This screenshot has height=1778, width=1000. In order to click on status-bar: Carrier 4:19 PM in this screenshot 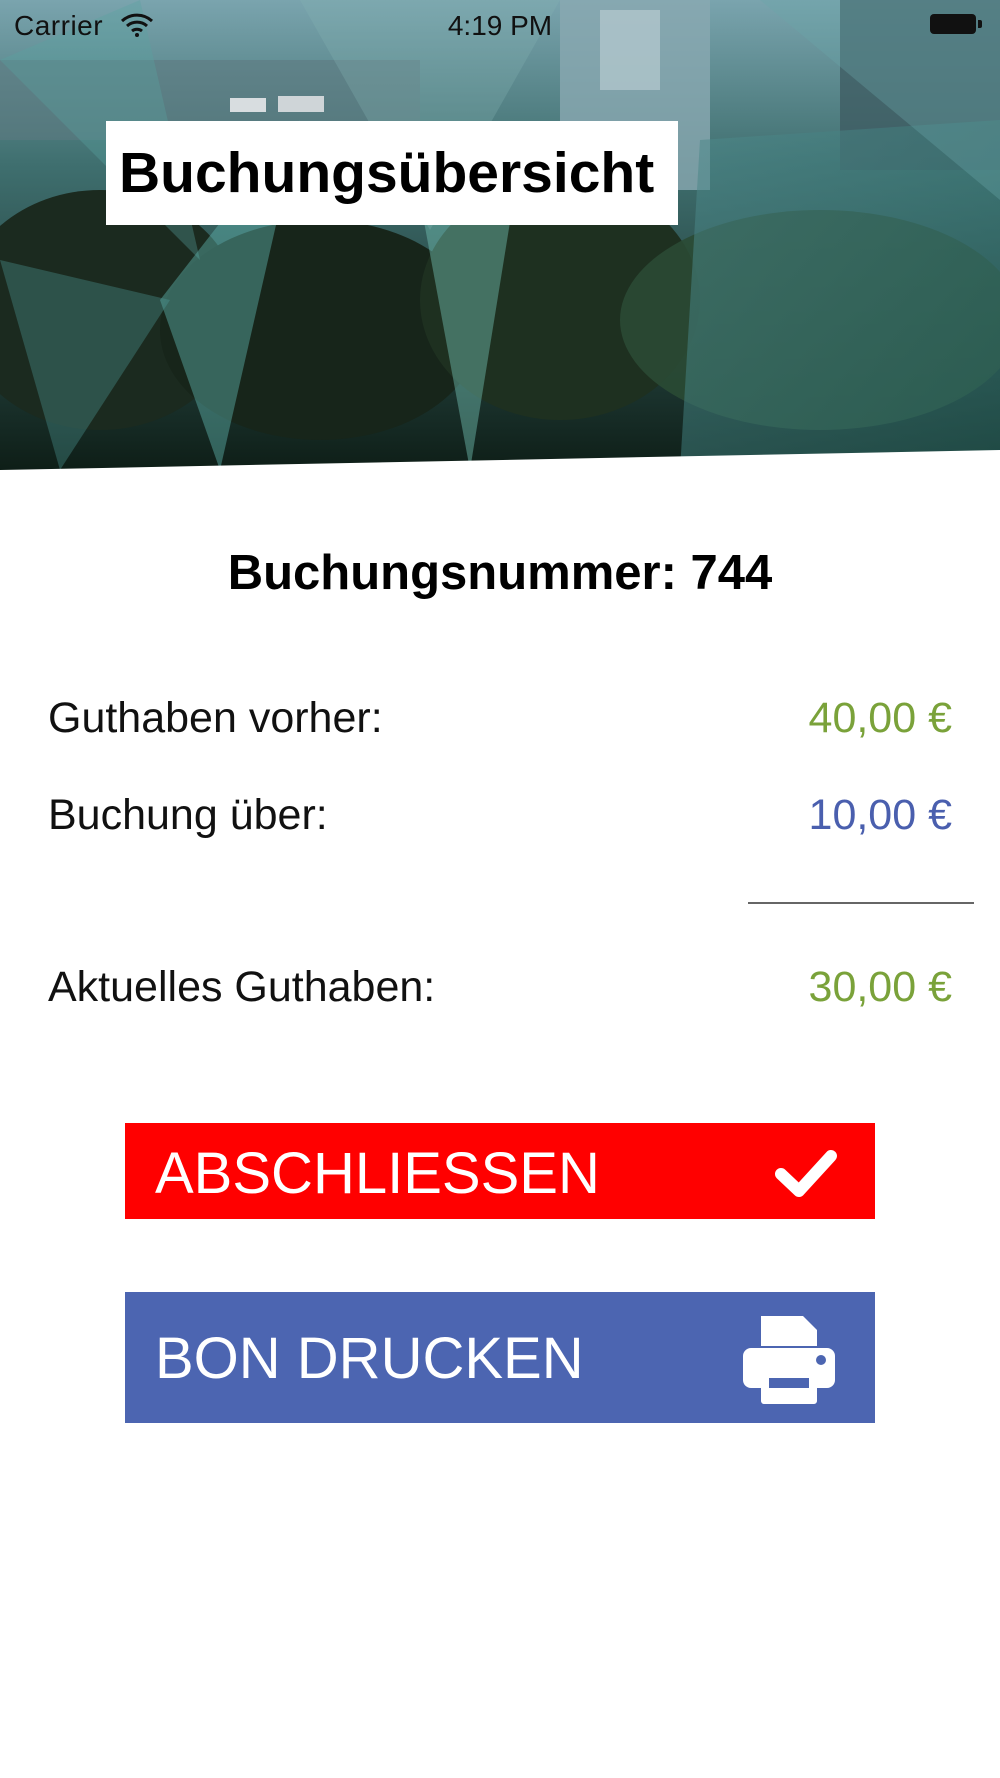, I will do `click(500, 25)`.